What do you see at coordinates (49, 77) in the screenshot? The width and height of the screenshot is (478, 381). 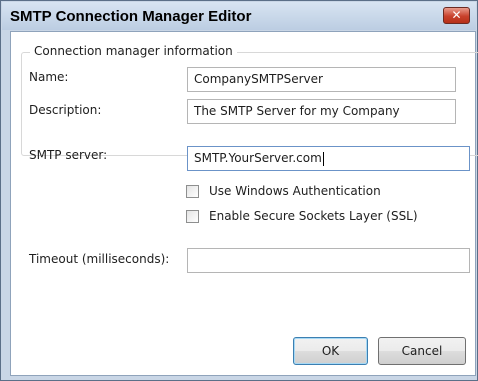 I see `name-label: Name:` at bounding box center [49, 77].